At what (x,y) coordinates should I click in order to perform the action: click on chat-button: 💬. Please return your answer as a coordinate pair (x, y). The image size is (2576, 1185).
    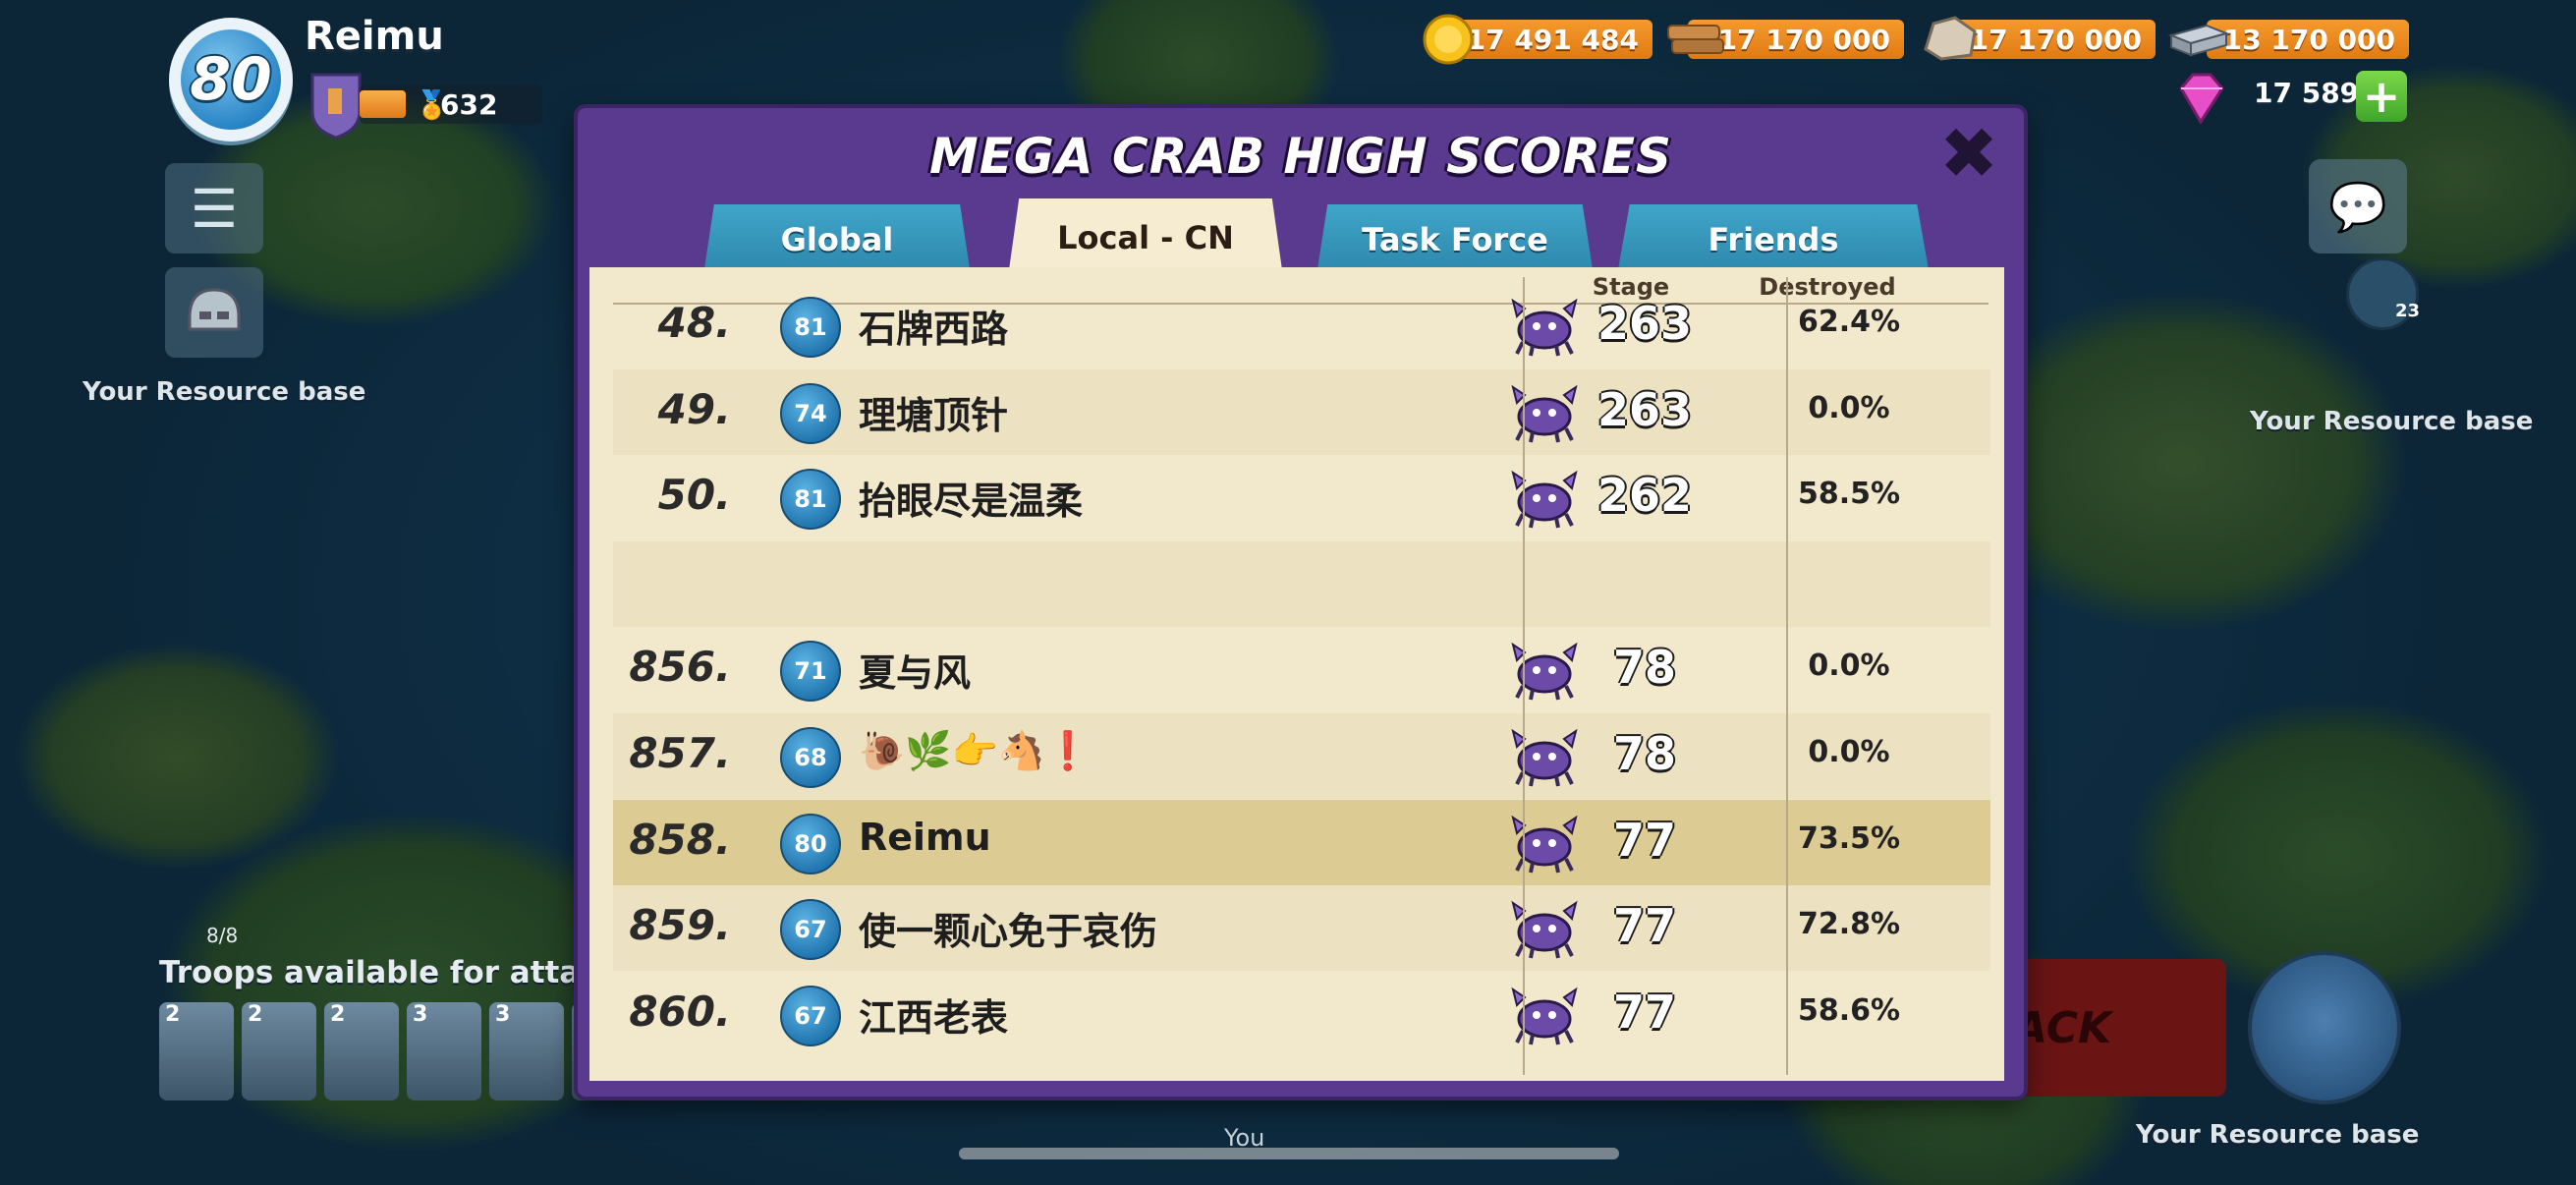
    Looking at the image, I should click on (2358, 207).